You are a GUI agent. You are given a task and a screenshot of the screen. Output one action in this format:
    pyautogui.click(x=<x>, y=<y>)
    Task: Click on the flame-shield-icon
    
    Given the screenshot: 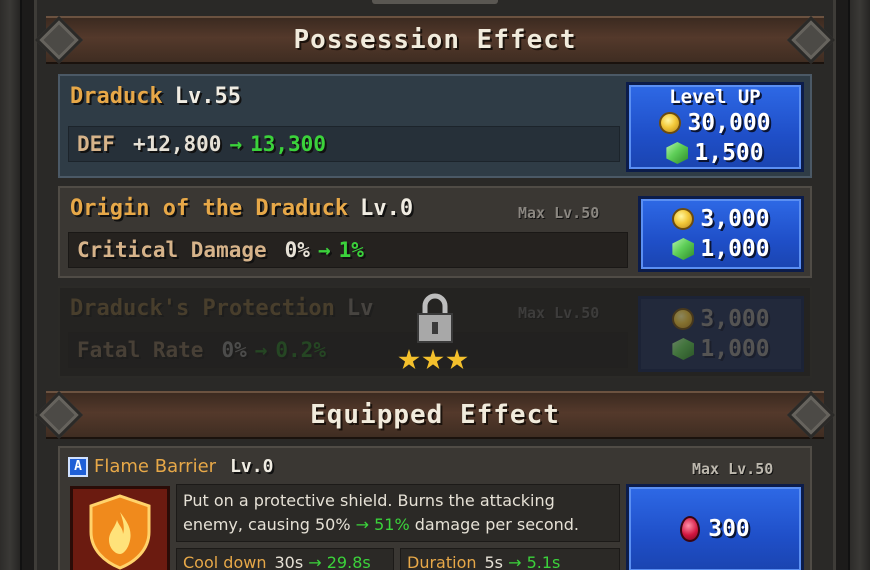 What is the action you would take?
    pyautogui.click(x=120, y=528)
    